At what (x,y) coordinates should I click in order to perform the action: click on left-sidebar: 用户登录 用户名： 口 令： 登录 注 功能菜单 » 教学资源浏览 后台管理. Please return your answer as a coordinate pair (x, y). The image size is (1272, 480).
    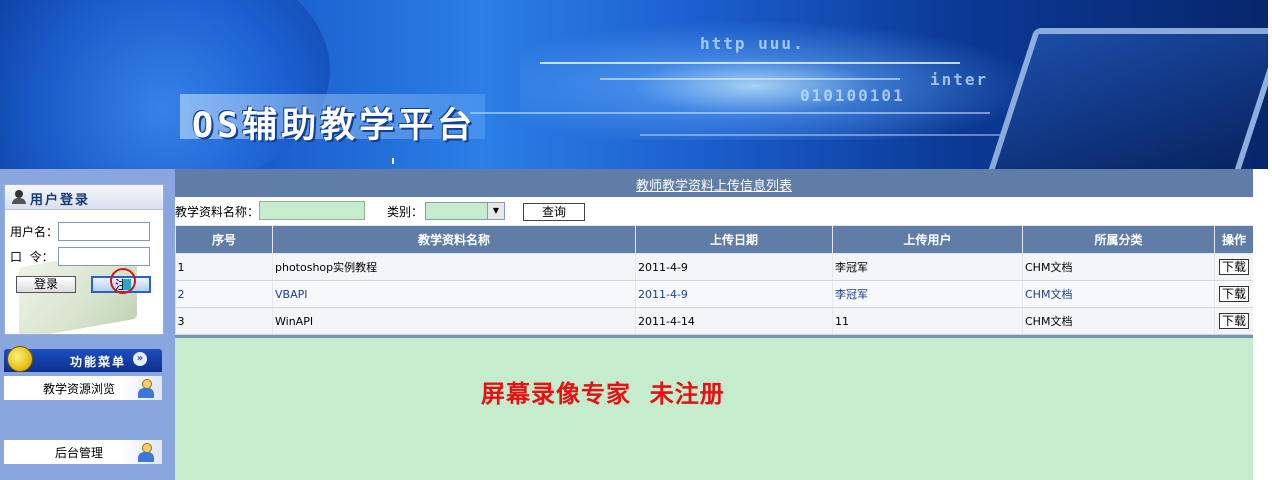
    Looking at the image, I should click on (87, 324).